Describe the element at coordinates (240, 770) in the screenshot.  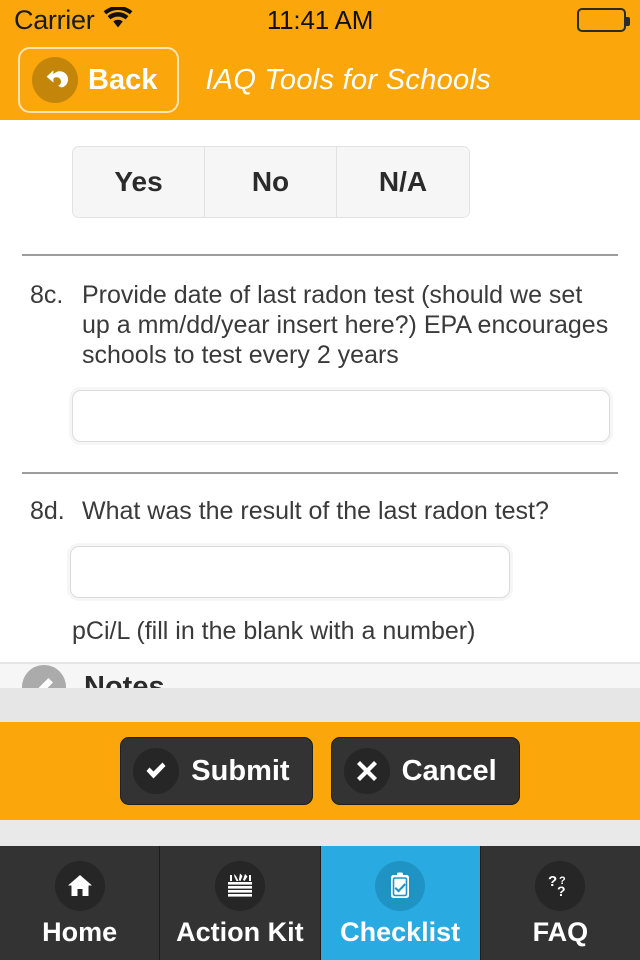
I see `submit-button-label: Submit` at that location.